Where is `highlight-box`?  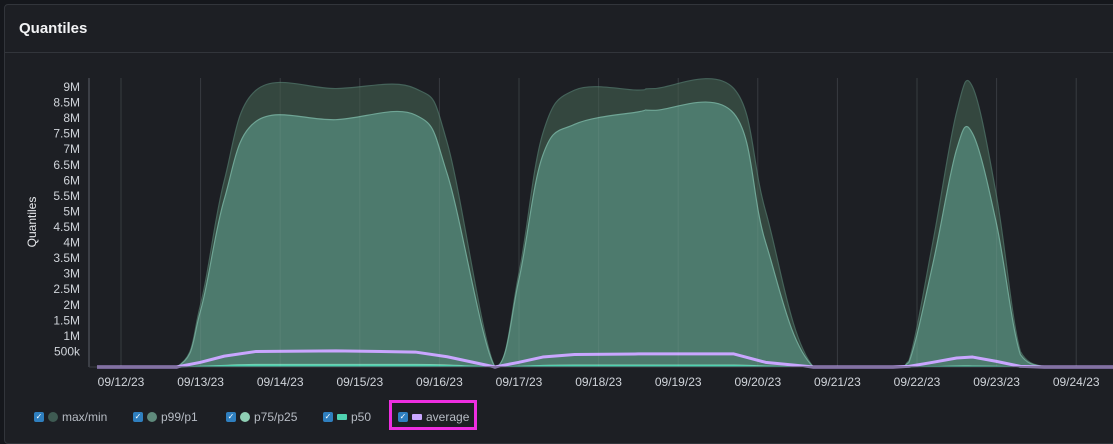
highlight-box is located at coordinates (433, 415).